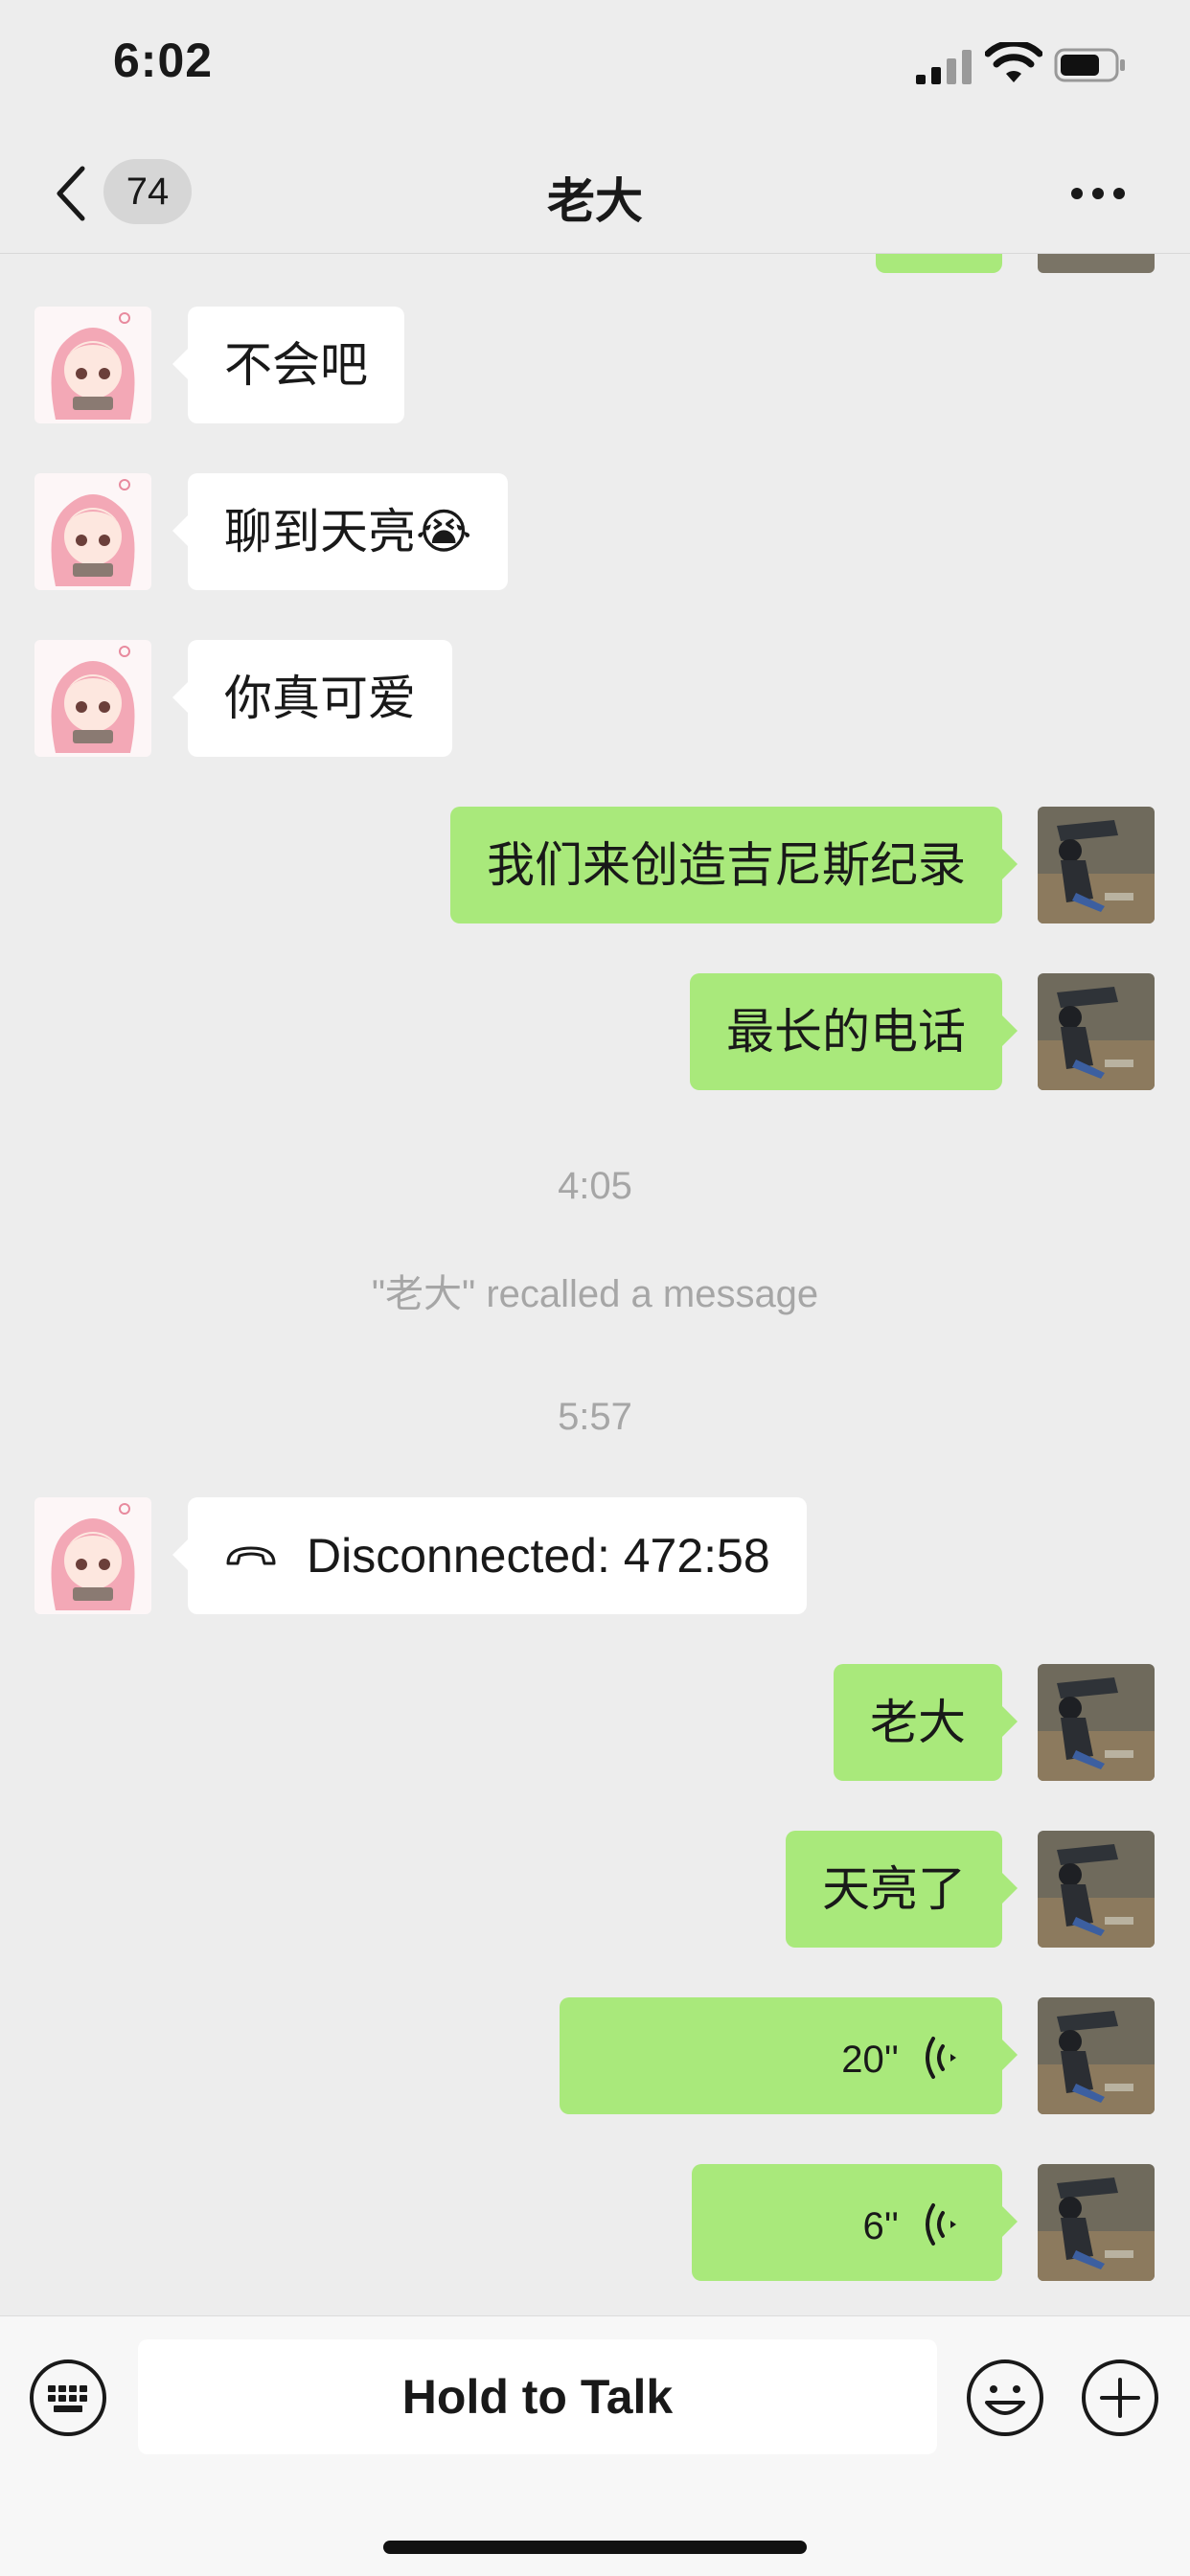 The image size is (1190, 2576). Describe the element at coordinates (855, 2223) in the screenshot. I see `voice-message-bubble: 6''` at that location.